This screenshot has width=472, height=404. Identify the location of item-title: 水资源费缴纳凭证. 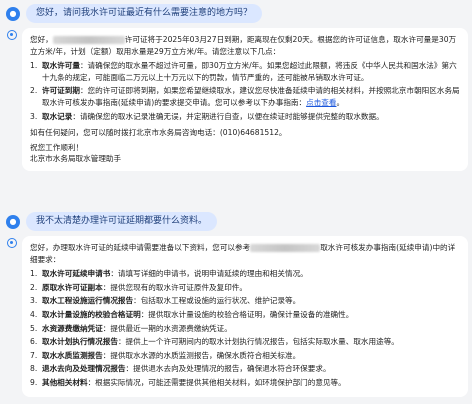
(72, 328).